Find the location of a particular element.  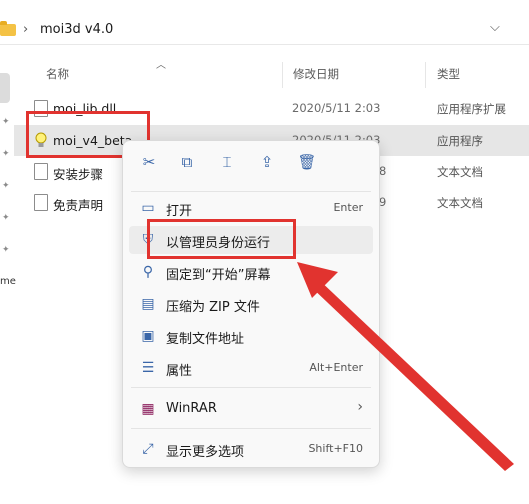

divider is located at coordinates (264, 44).